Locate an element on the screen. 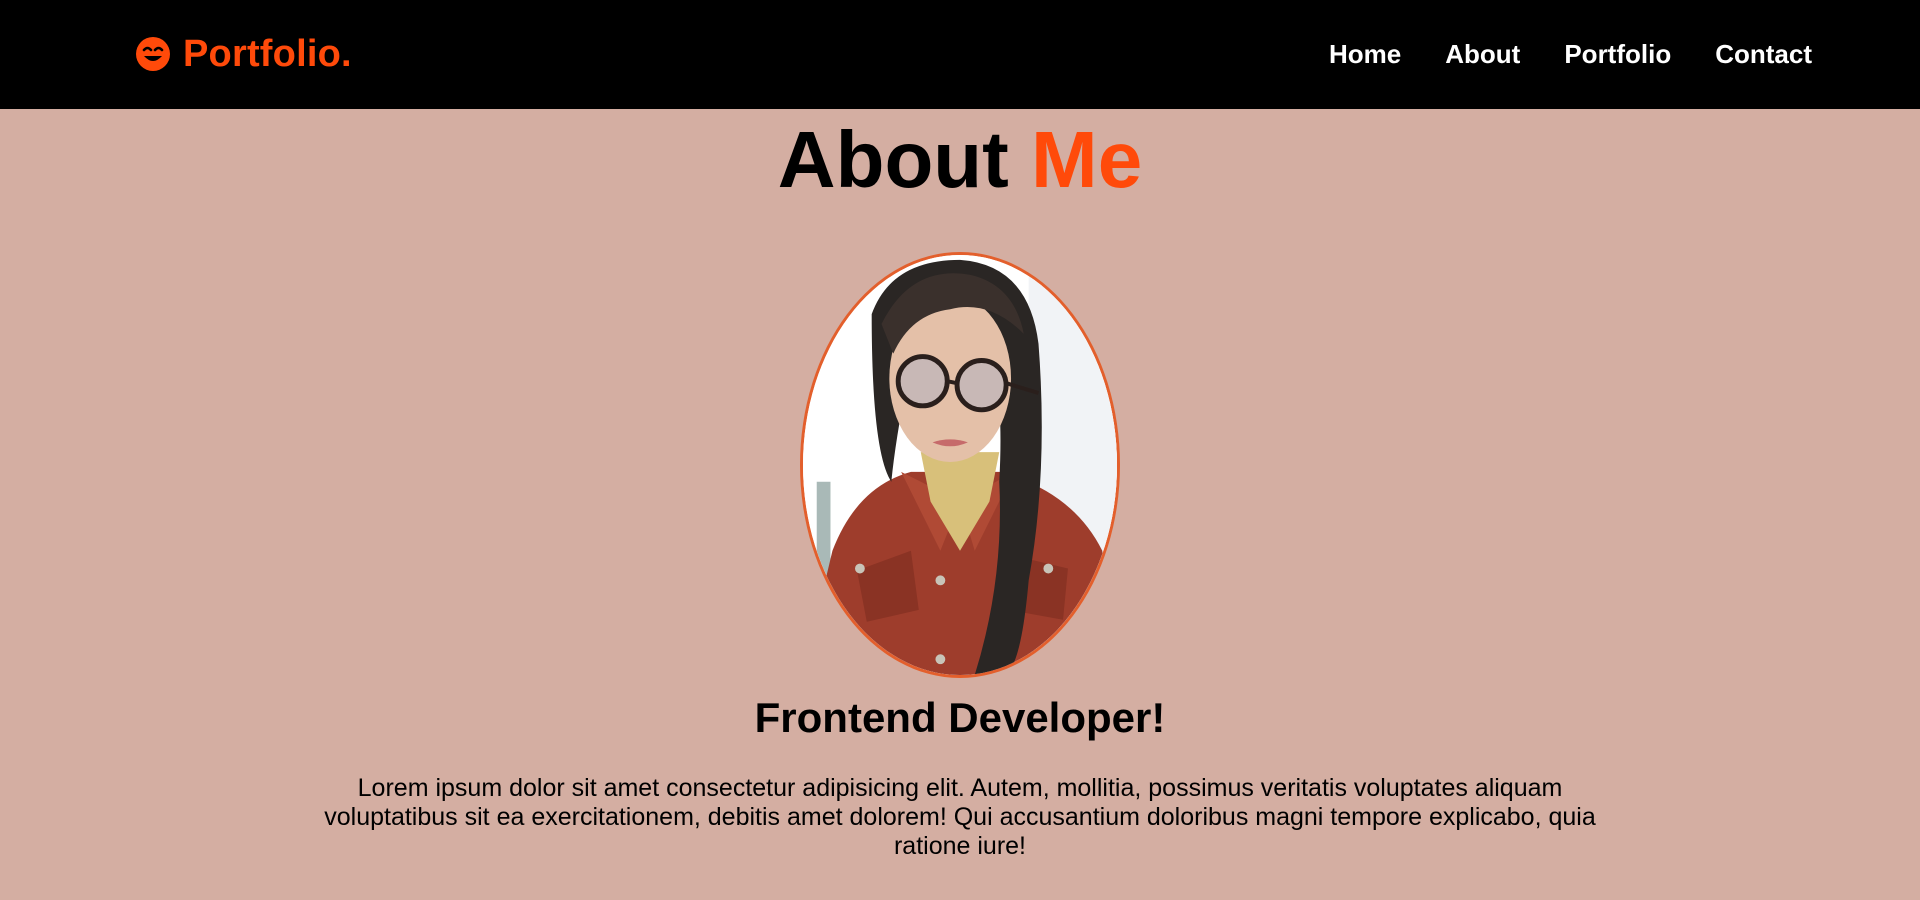 The height and width of the screenshot is (900, 1920). nav-link-contact: Contact is located at coordinates (1763, 54).